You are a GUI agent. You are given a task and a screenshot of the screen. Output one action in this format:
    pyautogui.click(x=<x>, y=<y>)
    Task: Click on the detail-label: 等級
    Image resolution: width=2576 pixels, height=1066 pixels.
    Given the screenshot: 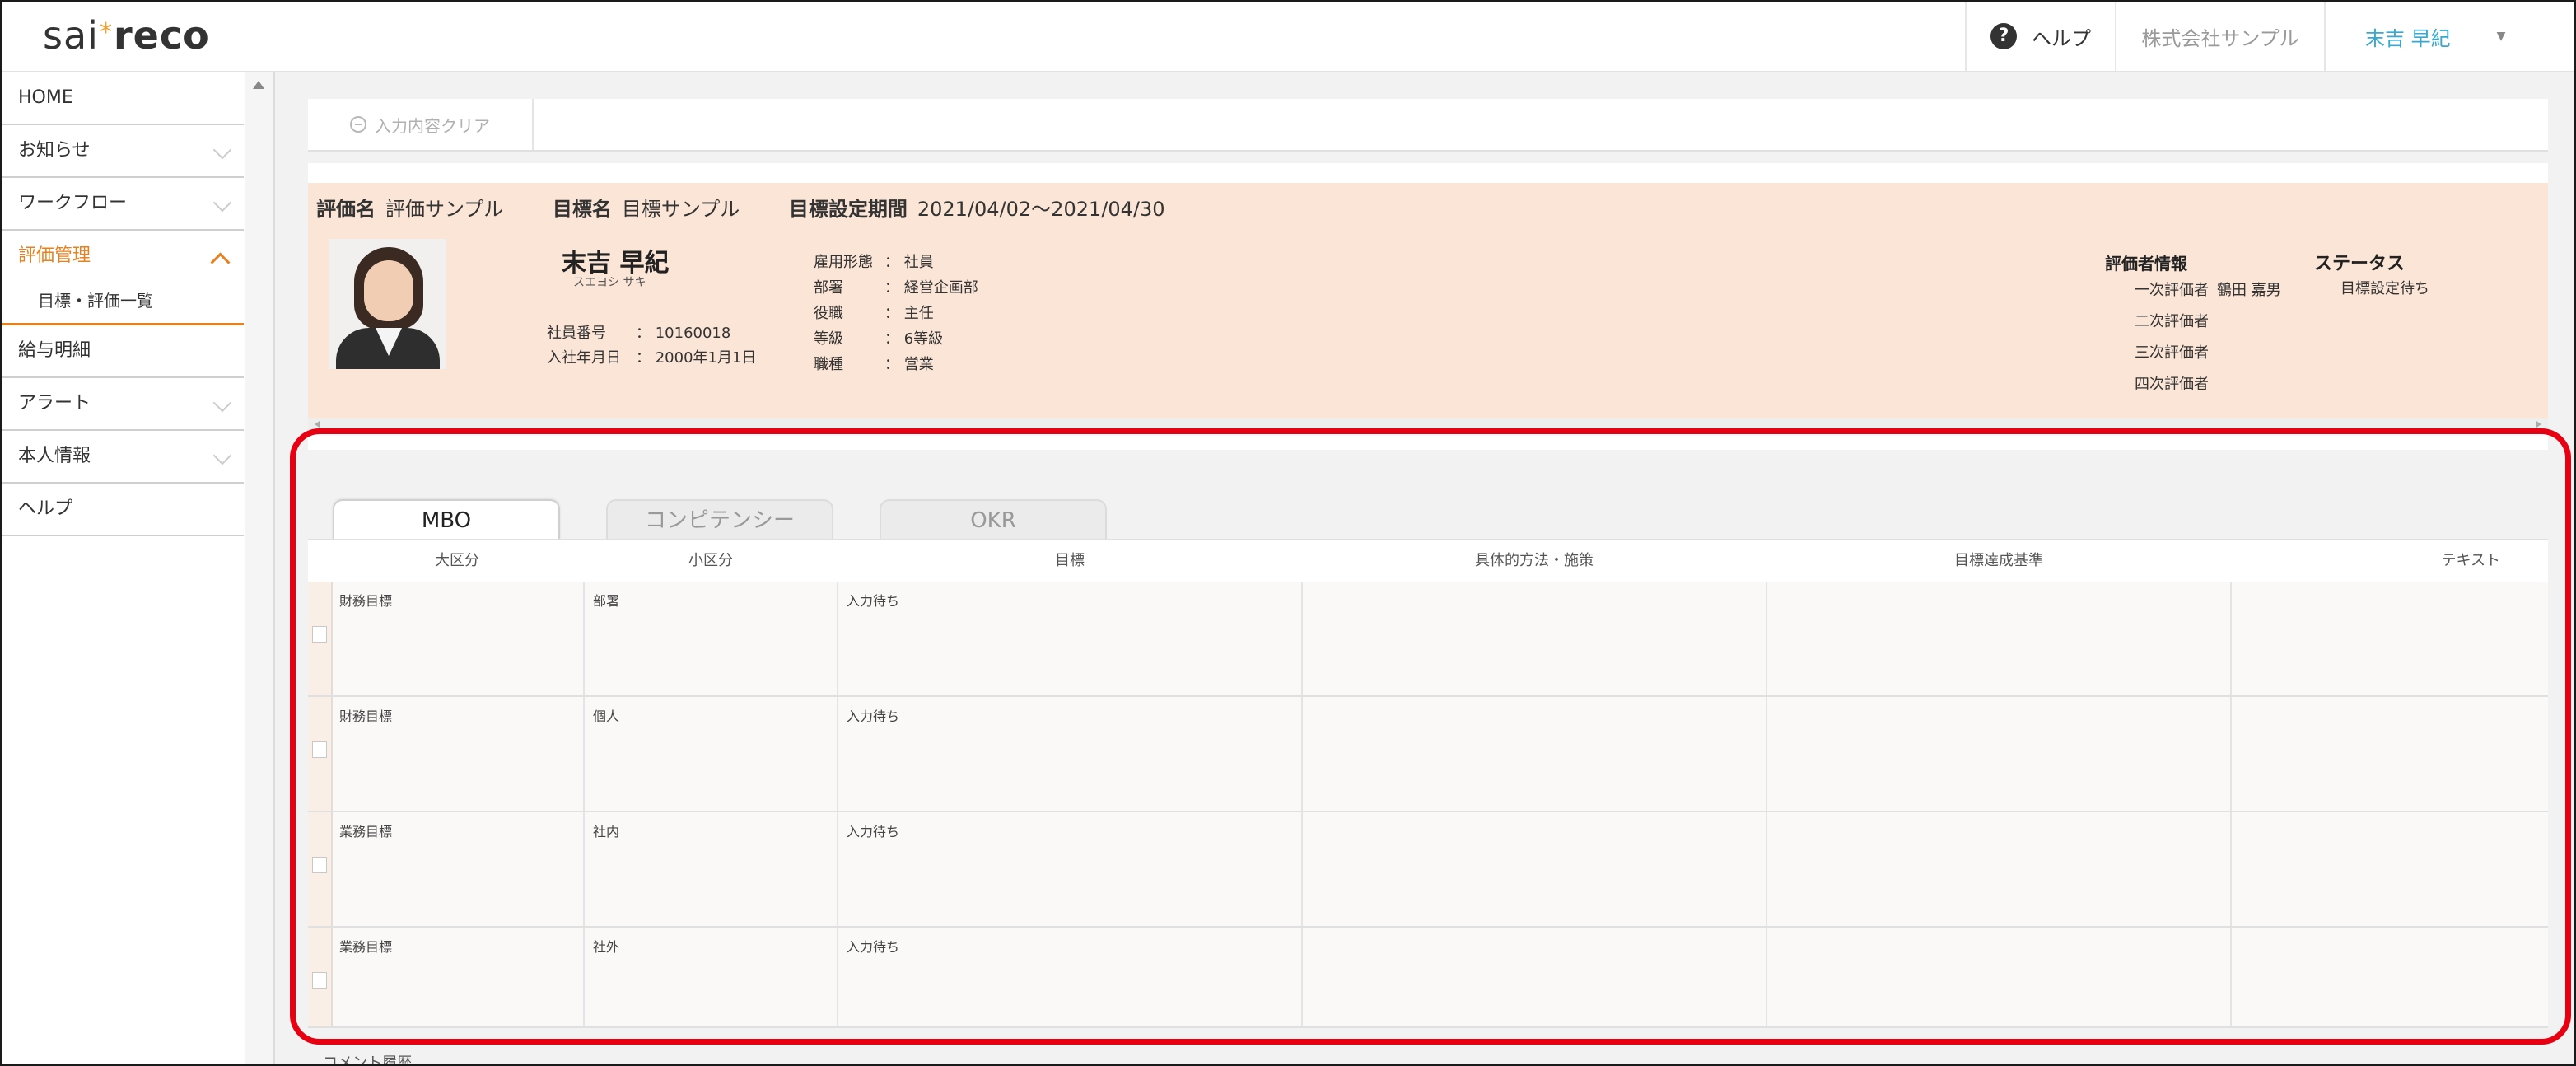 What is the action you would take?
    pyautogui.click(x=828, y=339)
    